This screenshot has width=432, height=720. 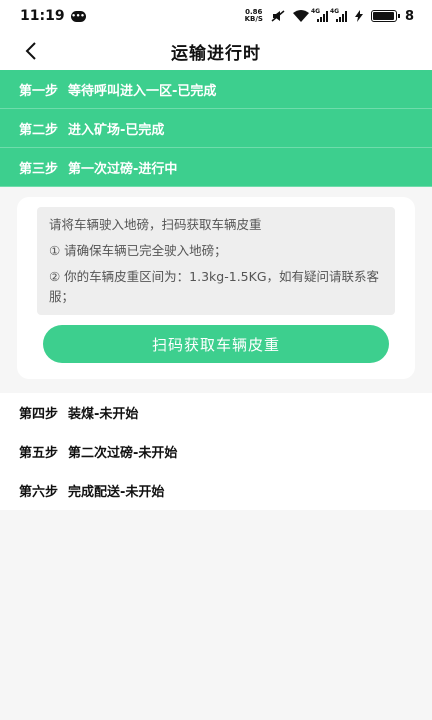 I want to click on signal-icon-2: 4G, so click(x=338, y=15).